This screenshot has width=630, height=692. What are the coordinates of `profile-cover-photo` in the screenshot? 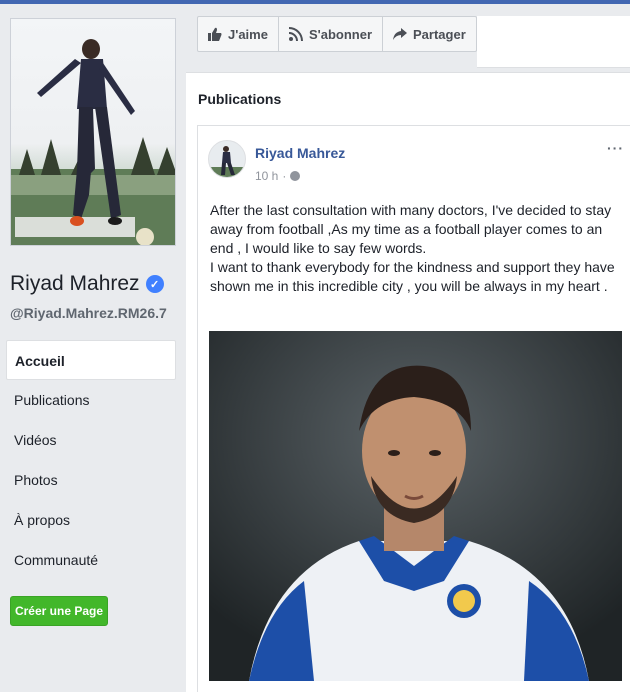 It's located at (93, 132).